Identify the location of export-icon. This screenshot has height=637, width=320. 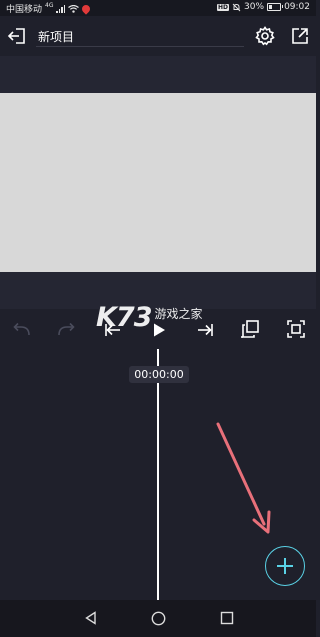
(300, 36).